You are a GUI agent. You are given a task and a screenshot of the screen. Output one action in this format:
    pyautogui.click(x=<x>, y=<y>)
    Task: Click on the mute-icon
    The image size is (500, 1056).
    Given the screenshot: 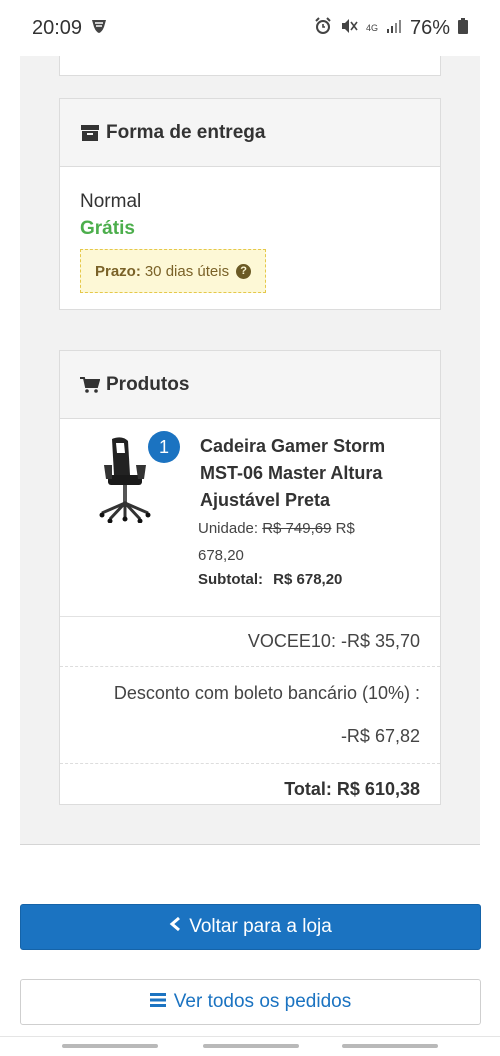 What is the action you would take?
    pyautogui.click(x=349, y=28)
    